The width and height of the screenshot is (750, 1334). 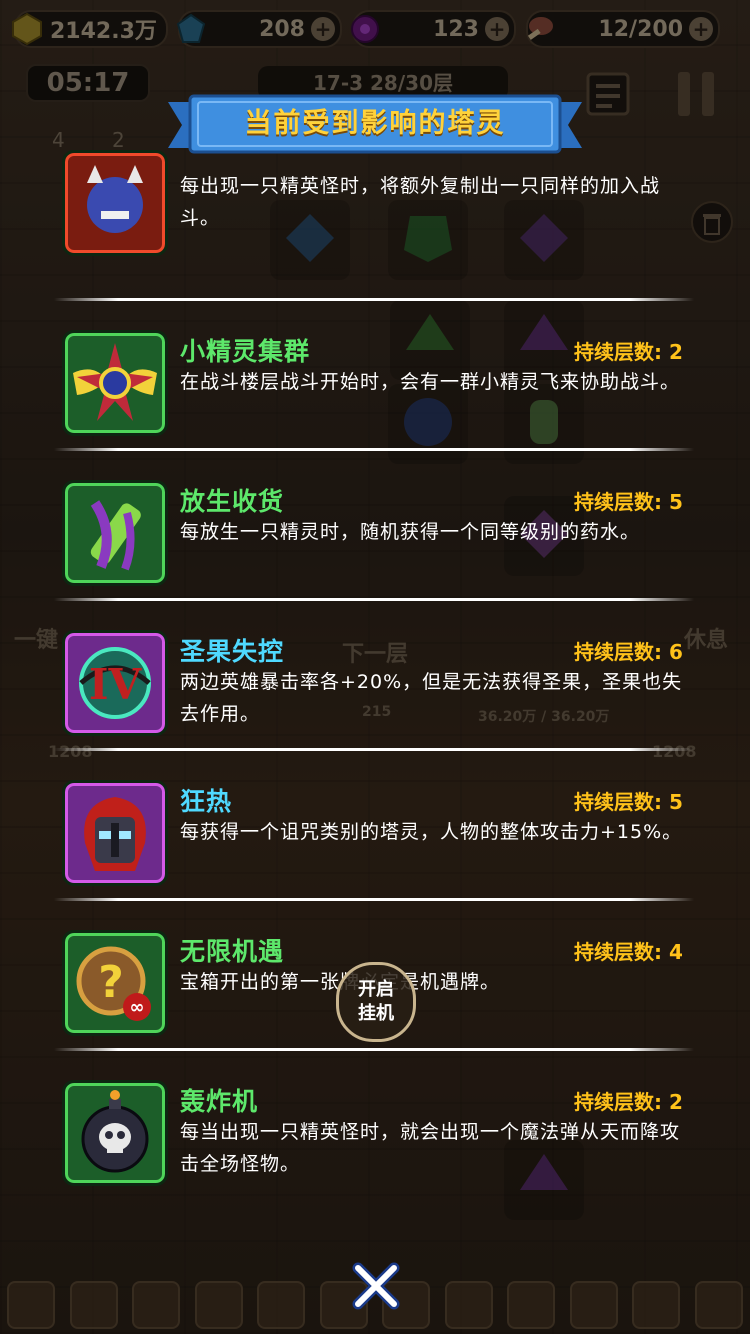 I want to click on auto-battle-line2: 挂机, so click(x=376, y=1013).